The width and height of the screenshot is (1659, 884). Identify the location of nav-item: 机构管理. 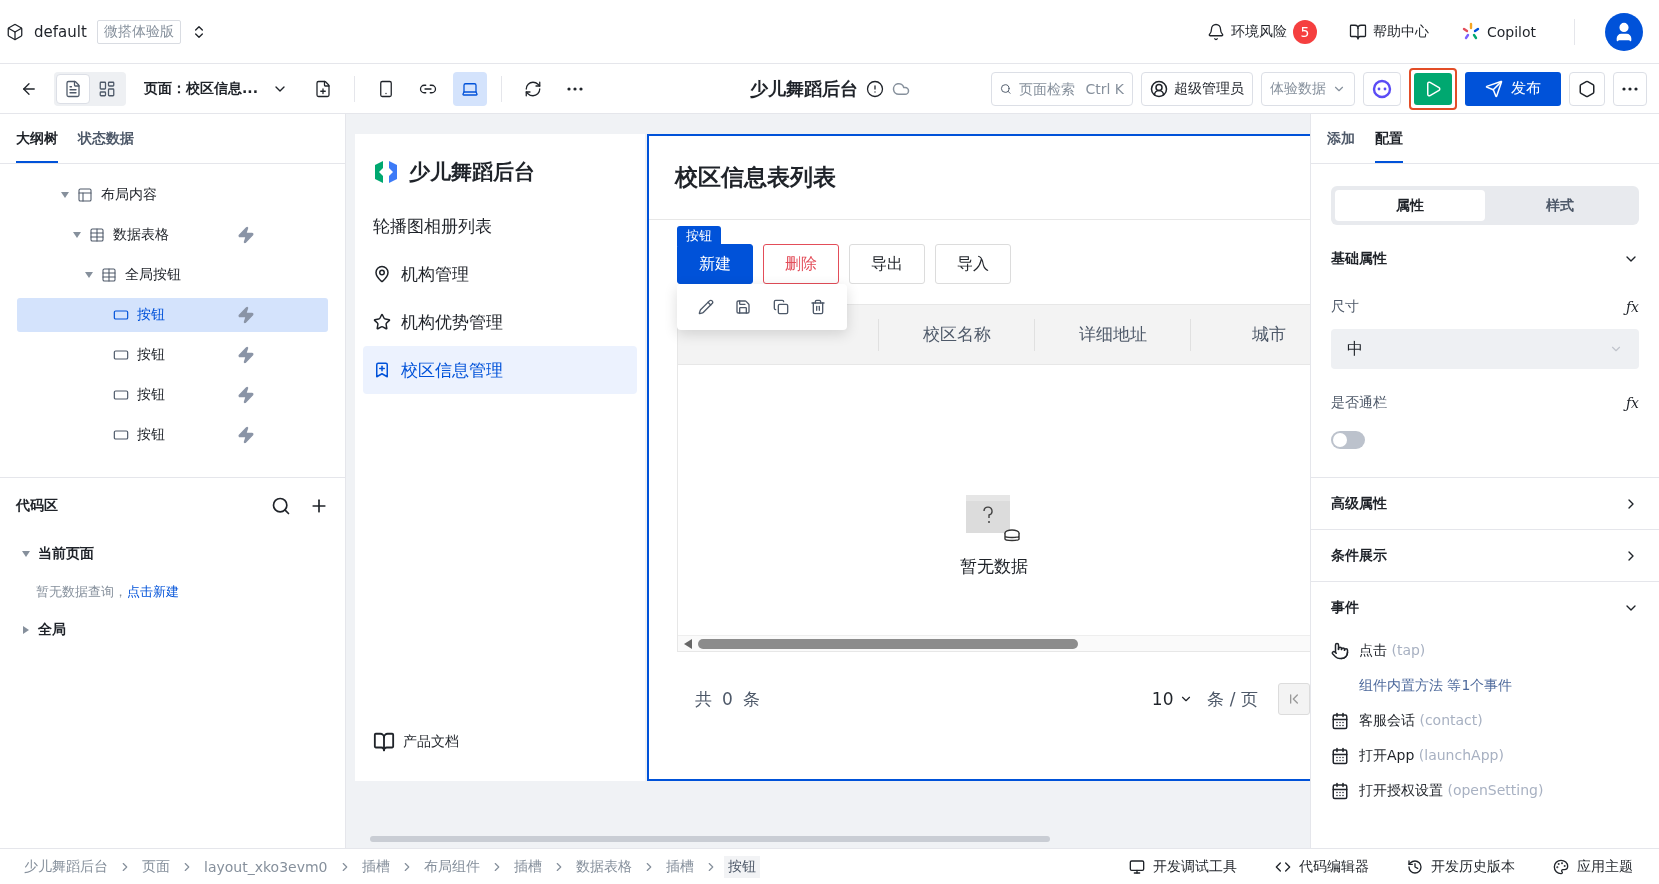
(500, 274).